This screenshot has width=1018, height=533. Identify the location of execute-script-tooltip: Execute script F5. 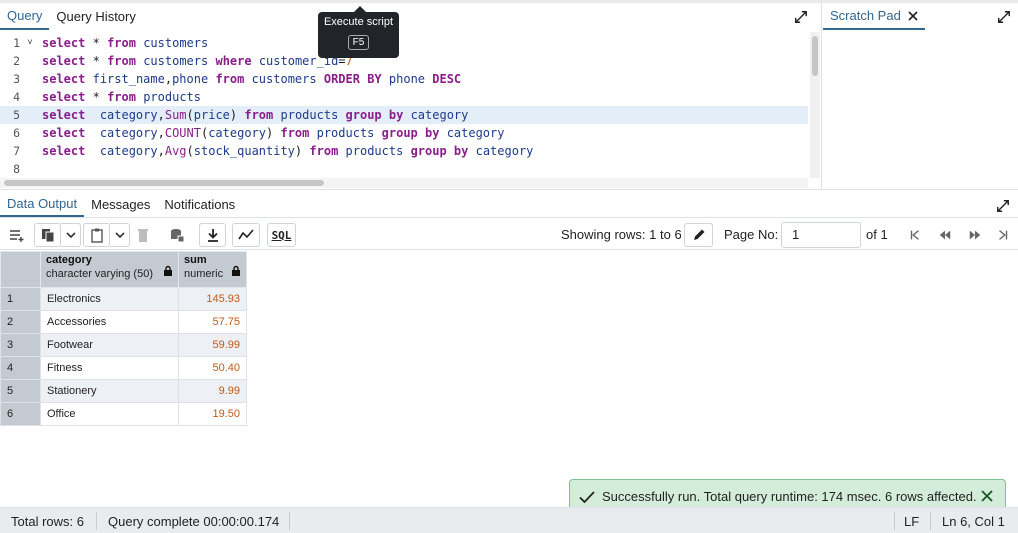
(358, 32).